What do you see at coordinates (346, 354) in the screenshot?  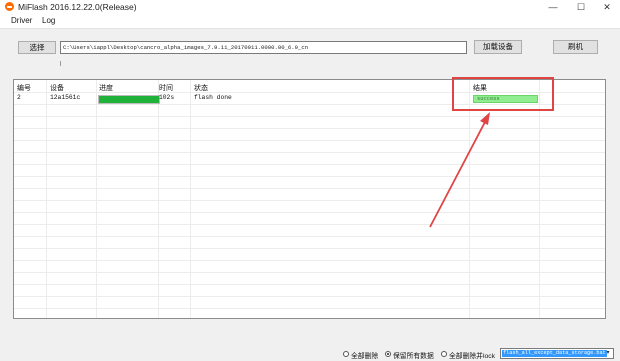 I see `radio-clean-all` at bounding box center [346, 354].